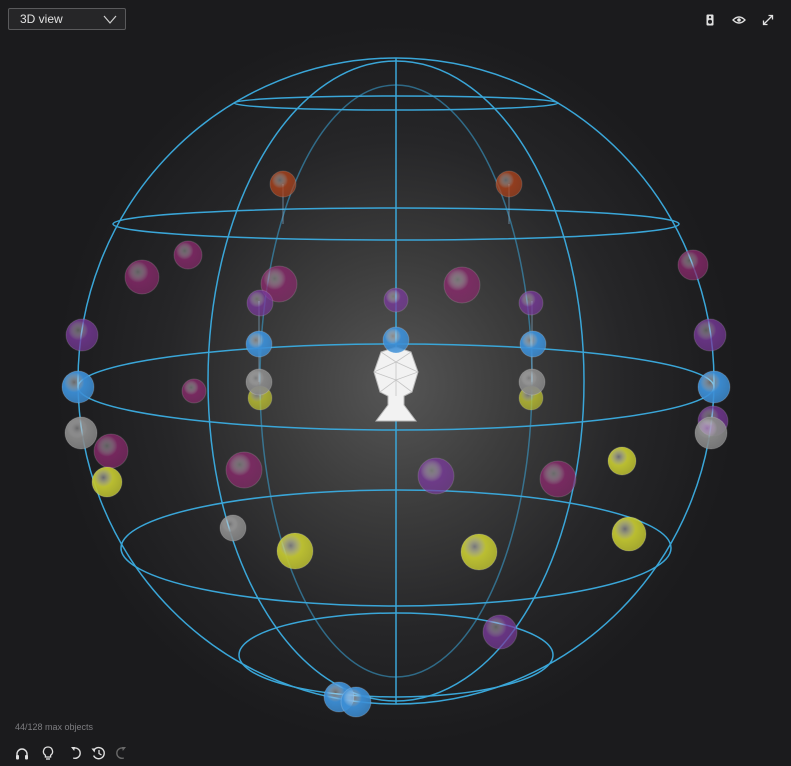 The height and width of the screenshot is (766, 791). I want to click on undo-icon, so click(75, 753).